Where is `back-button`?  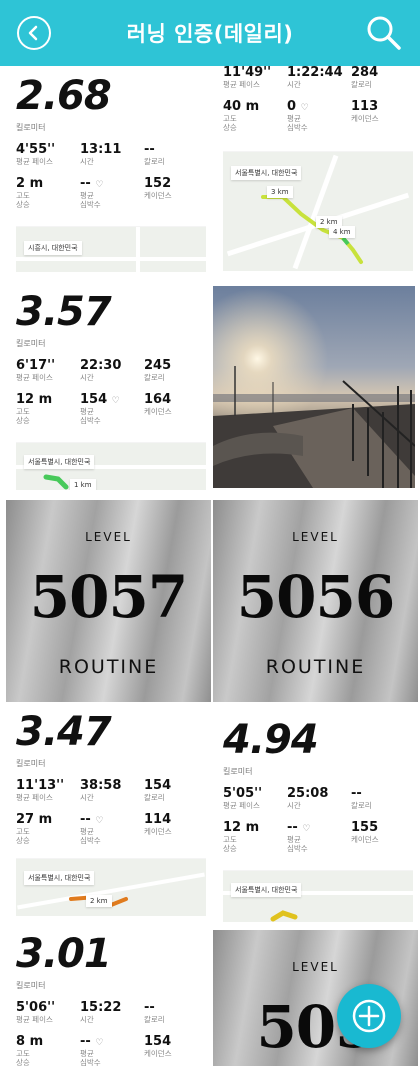
back-button is located at coordinates (34, 33).